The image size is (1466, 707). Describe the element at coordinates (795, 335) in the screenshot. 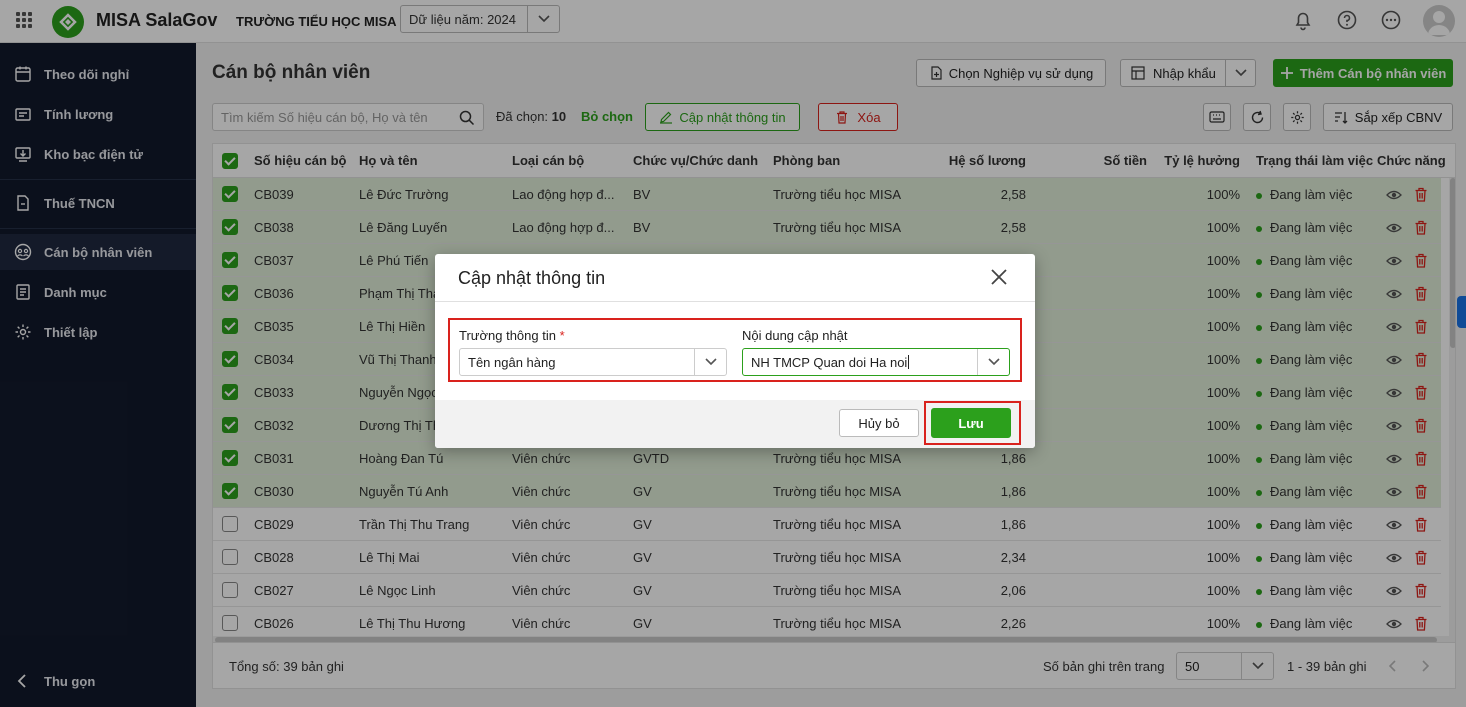

I see `content-label: Nội dung cập nhật` at that location.